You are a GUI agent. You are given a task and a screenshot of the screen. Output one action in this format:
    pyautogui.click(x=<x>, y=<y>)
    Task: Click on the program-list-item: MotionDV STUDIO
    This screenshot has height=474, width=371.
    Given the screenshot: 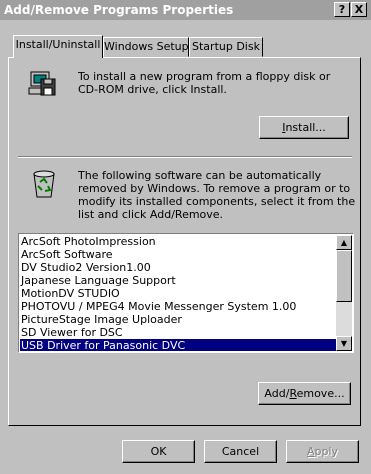 What is the action you would take?
    pyautogui.click(x=178, y=293)
    